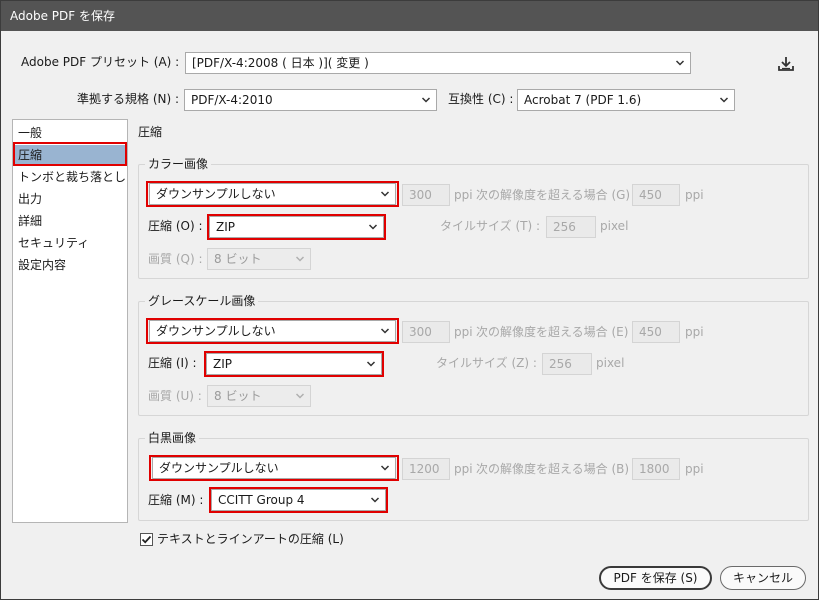 The image size is (819, 600). I want to click on sidebar-item-general: 一般, so click(70, 133).